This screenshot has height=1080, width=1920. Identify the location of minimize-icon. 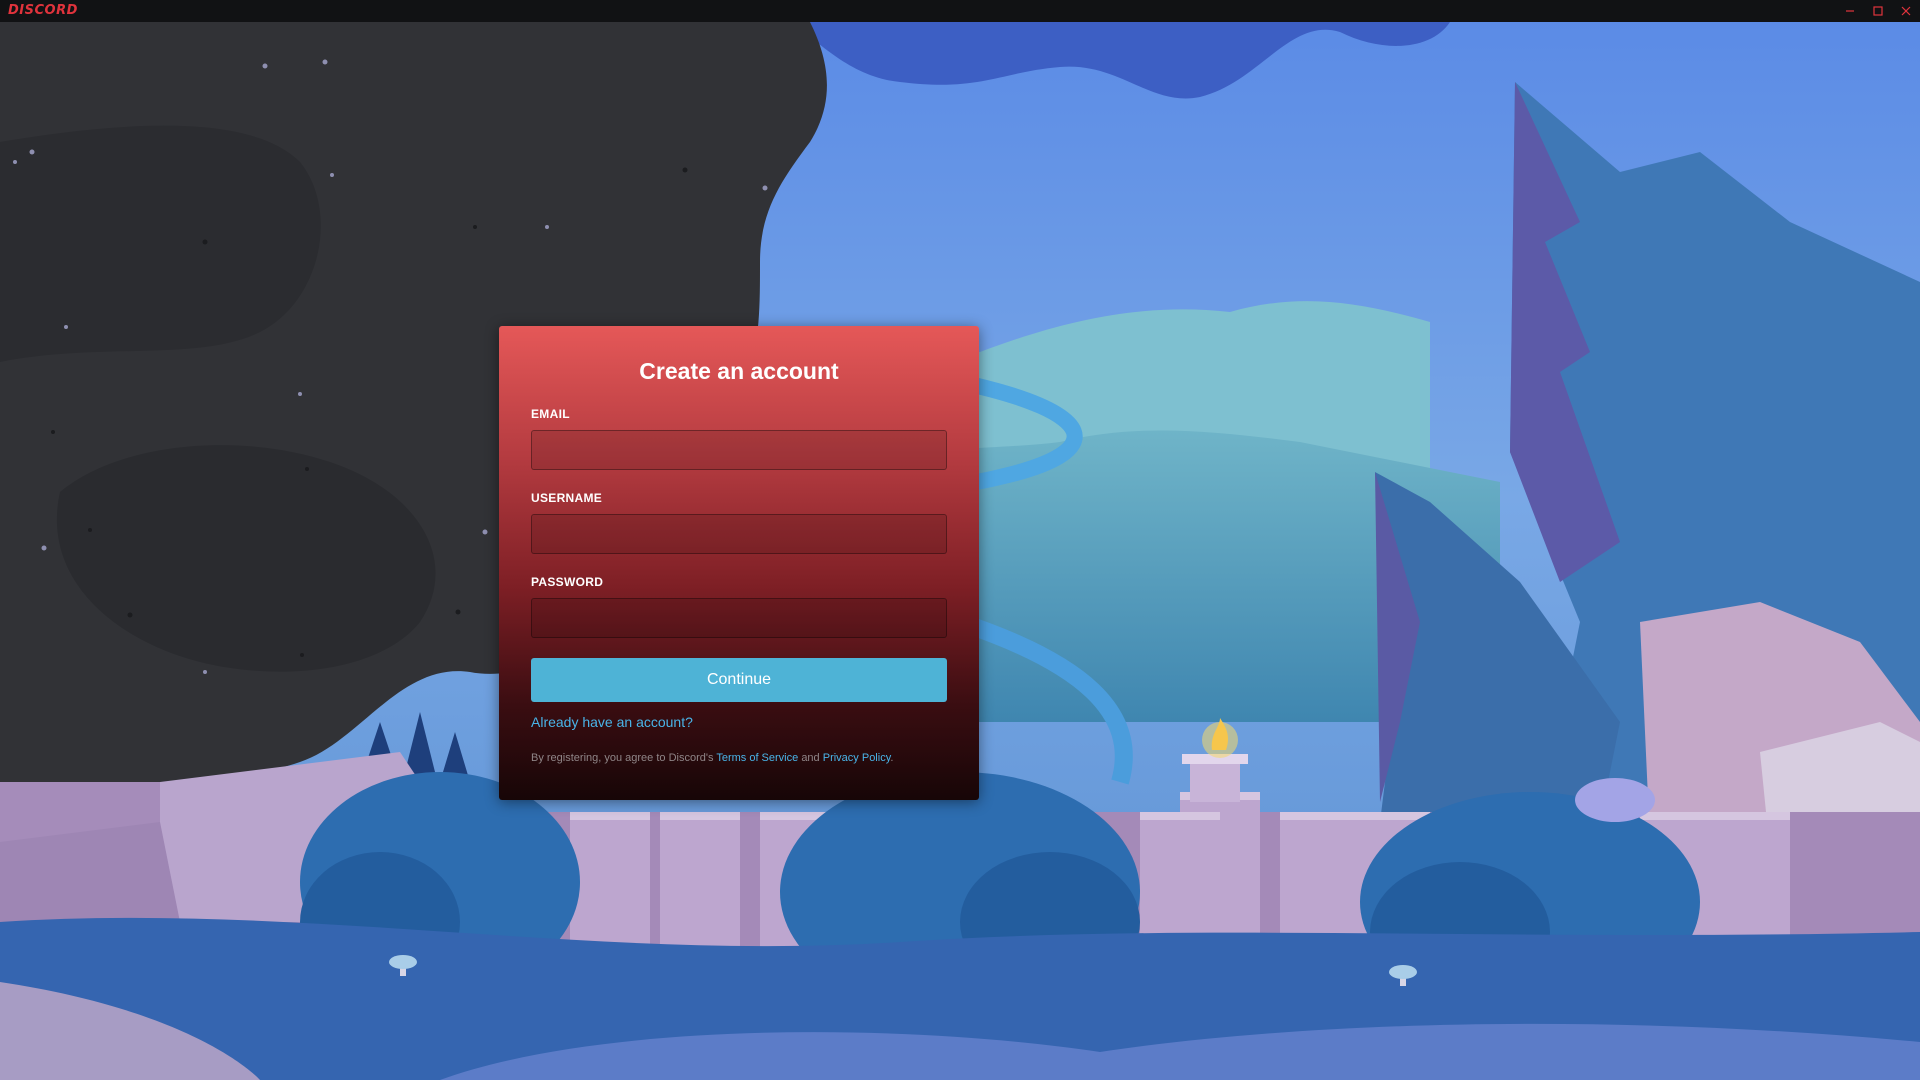
(1850, 11).